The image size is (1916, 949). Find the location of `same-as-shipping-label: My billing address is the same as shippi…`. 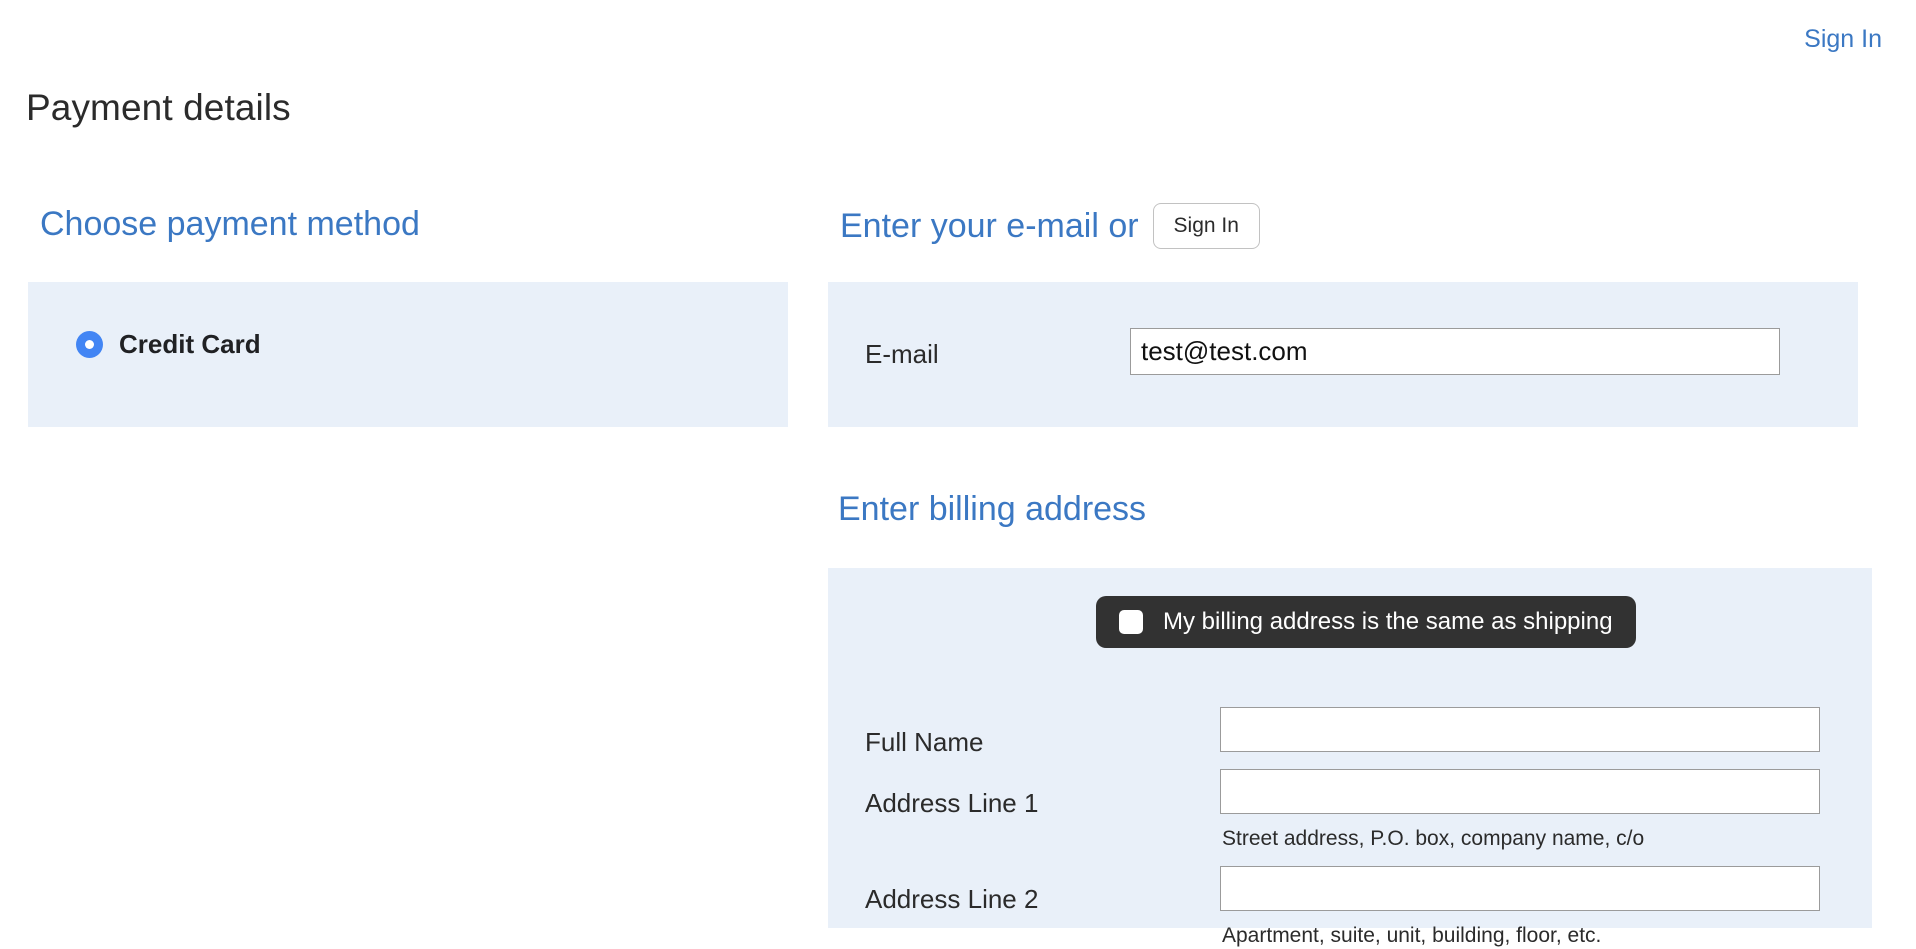

same-as-shipping-label: My billing address is the same as shippi… is located at coordinates (1388, 622).